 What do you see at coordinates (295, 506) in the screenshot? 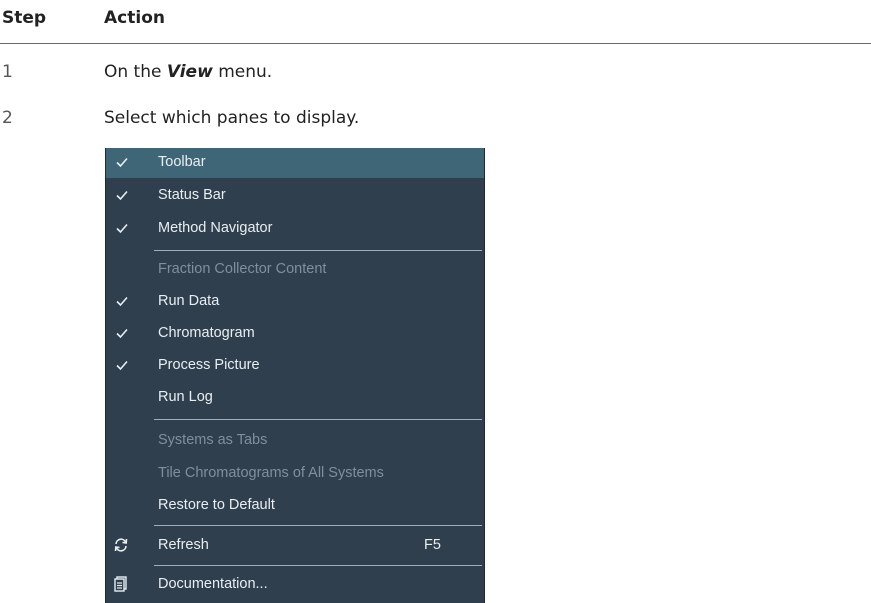
I see `menu-item-restore-to-default: Restore to Default` at bounding box center [295, 506].